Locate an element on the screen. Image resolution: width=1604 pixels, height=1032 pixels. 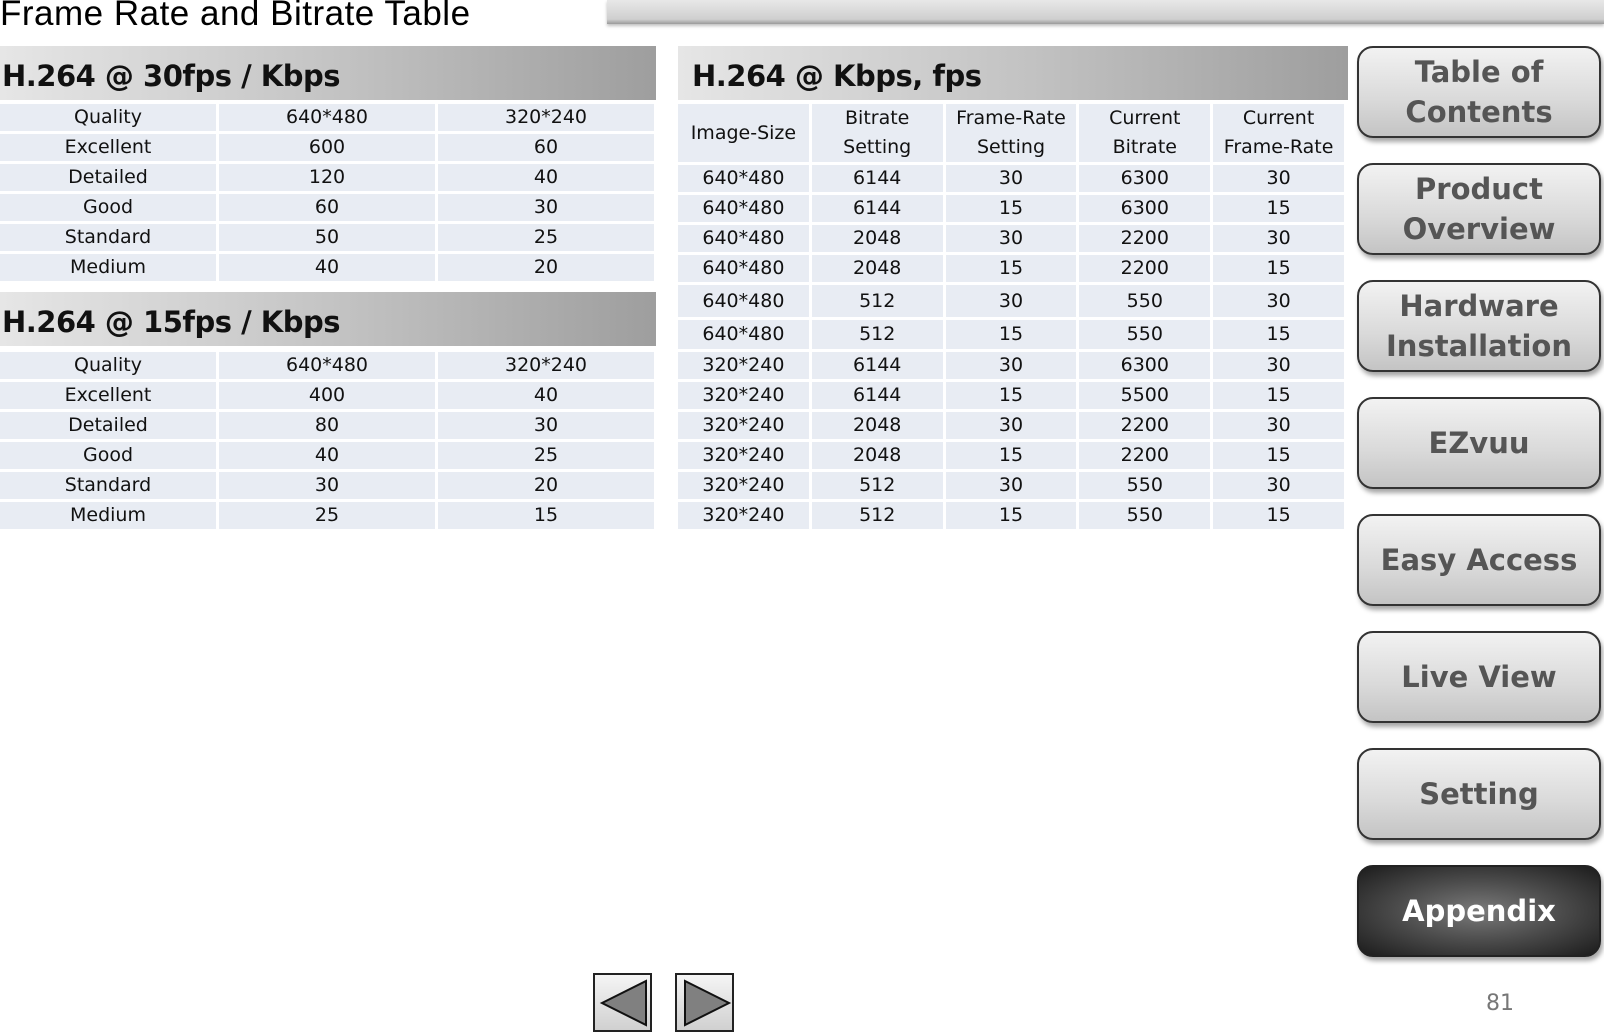
header-line: Bitrate is located at coordinates (877, 118).